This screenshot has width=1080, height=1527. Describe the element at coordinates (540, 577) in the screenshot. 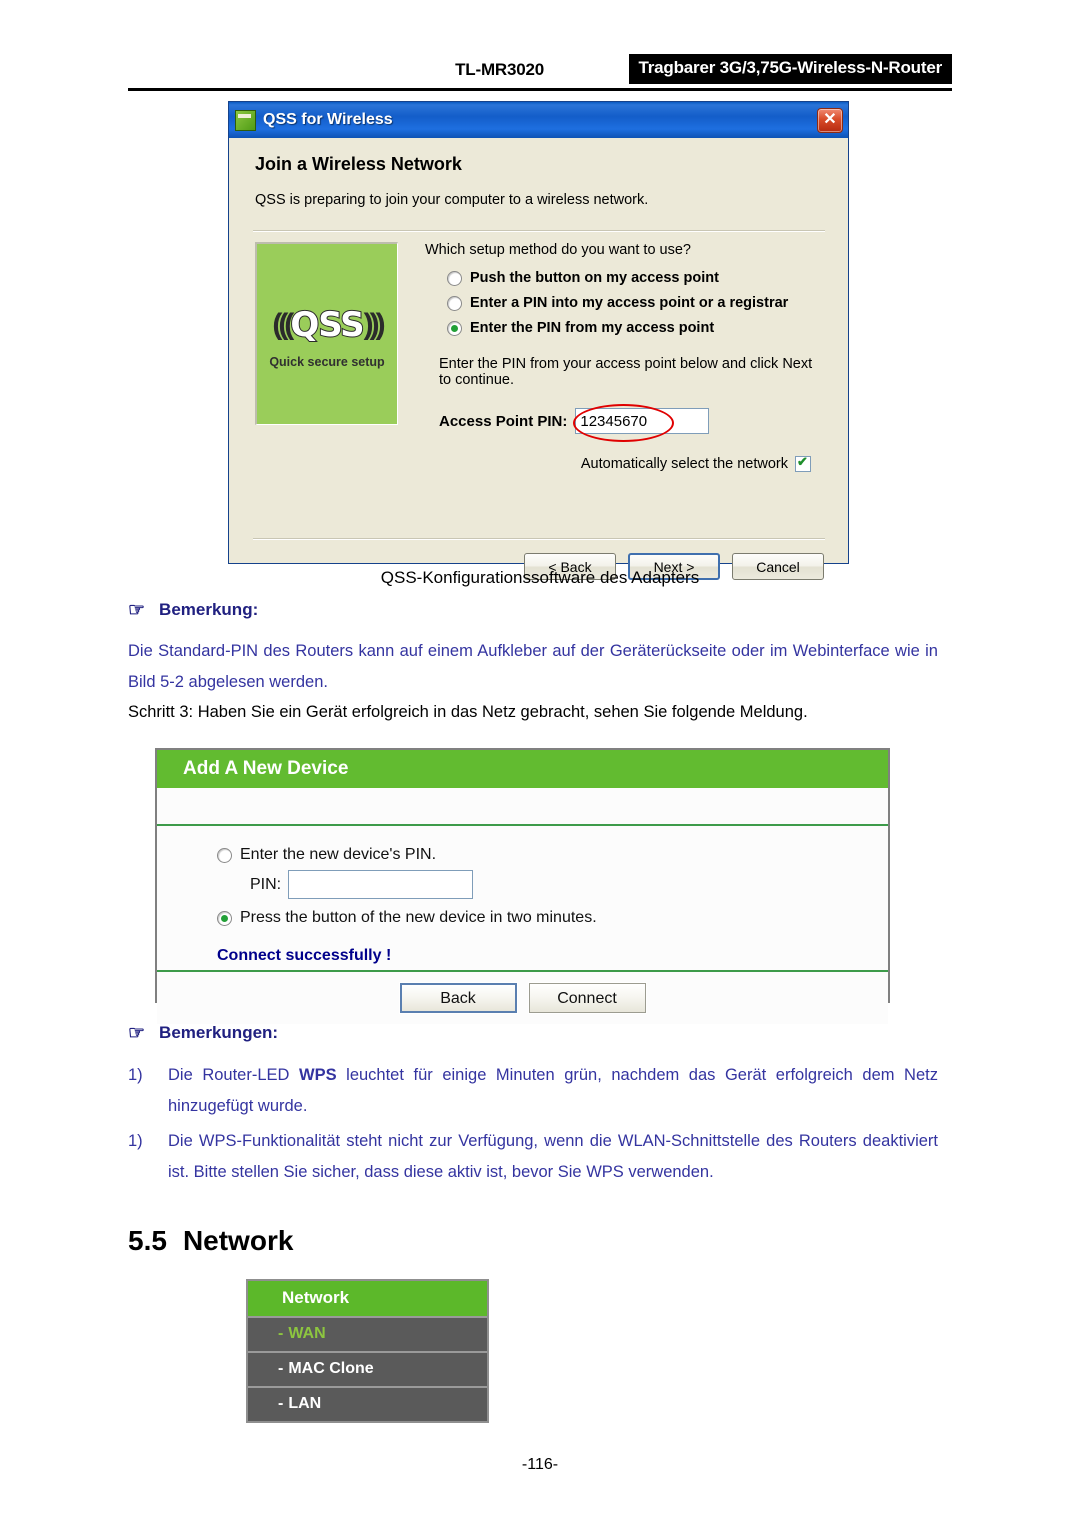

I see `figure-caption: QSS-Konfigurationssoftware des Adapters` at that location.